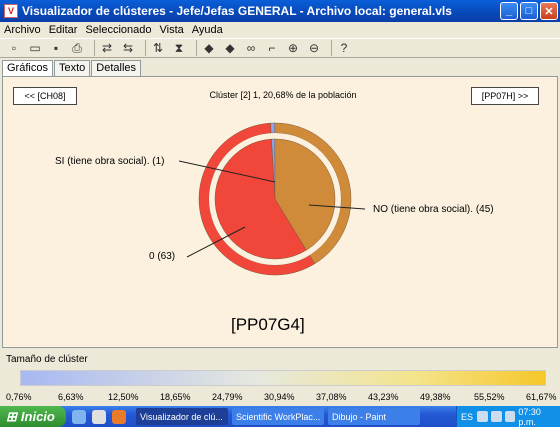 The width and height of the screenshot is (560, 427). What do you see at coordinates (172, 30) in the screenshot?
I see `menu-vista: Vista` at bounding box center [172, 30].